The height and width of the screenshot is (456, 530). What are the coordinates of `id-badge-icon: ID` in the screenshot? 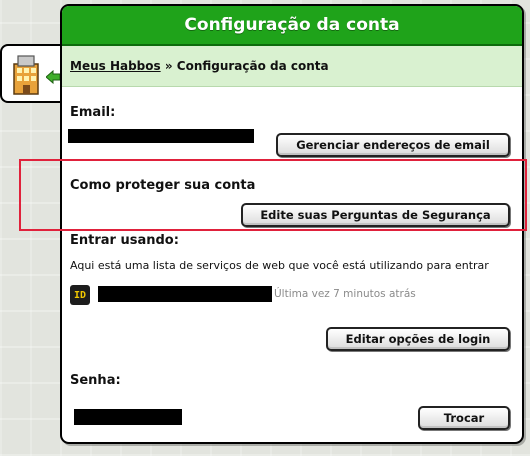 It's located at (80, 295).